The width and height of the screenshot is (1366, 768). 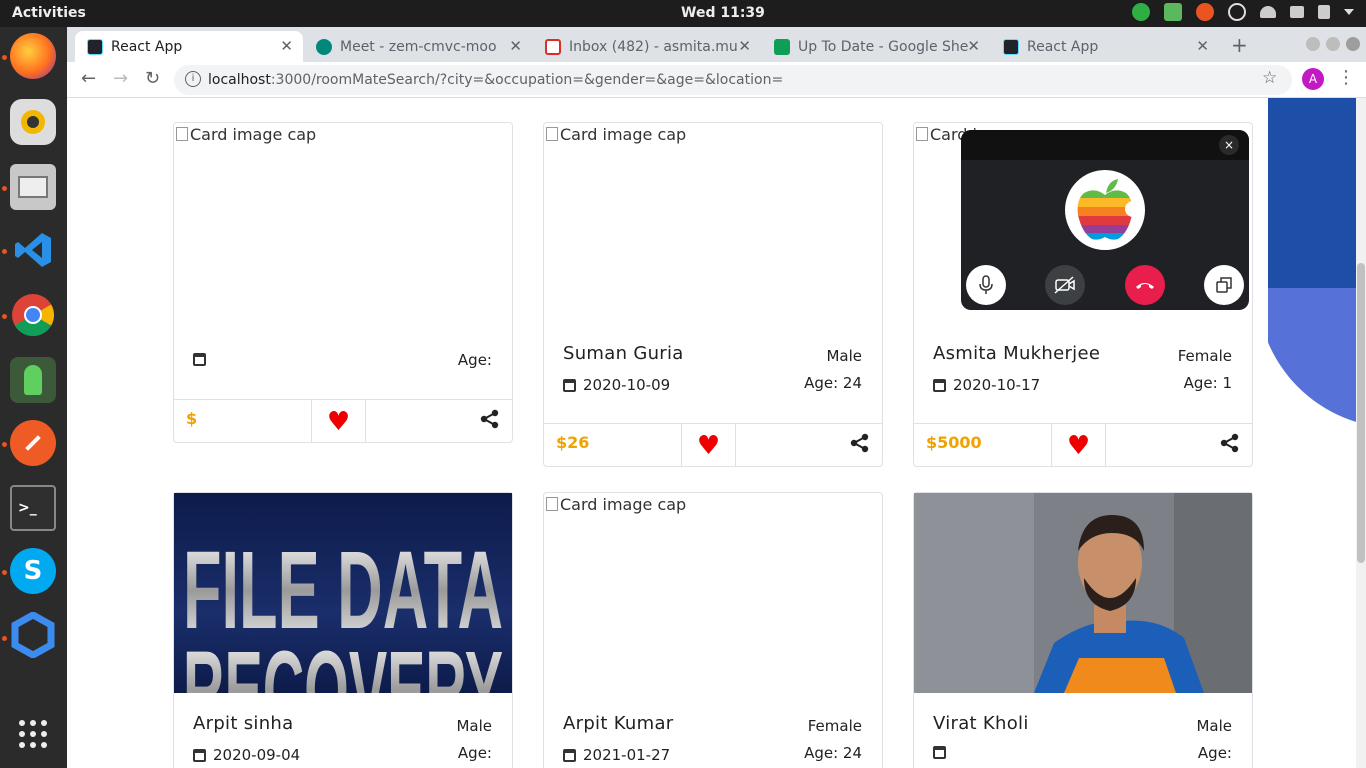 I want to click on video-call-popup: ×, so click(x=1105, y=220).